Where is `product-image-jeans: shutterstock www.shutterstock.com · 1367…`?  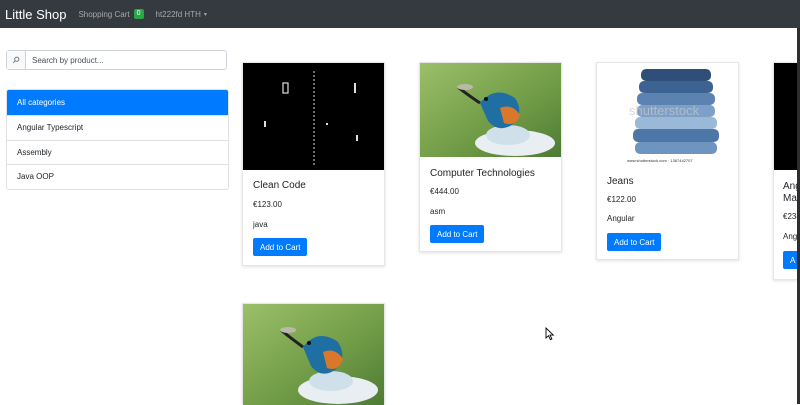 product-image-jeans: shutterstock www.shutterstock.com · 1367… is located at coordinates (667, 114).